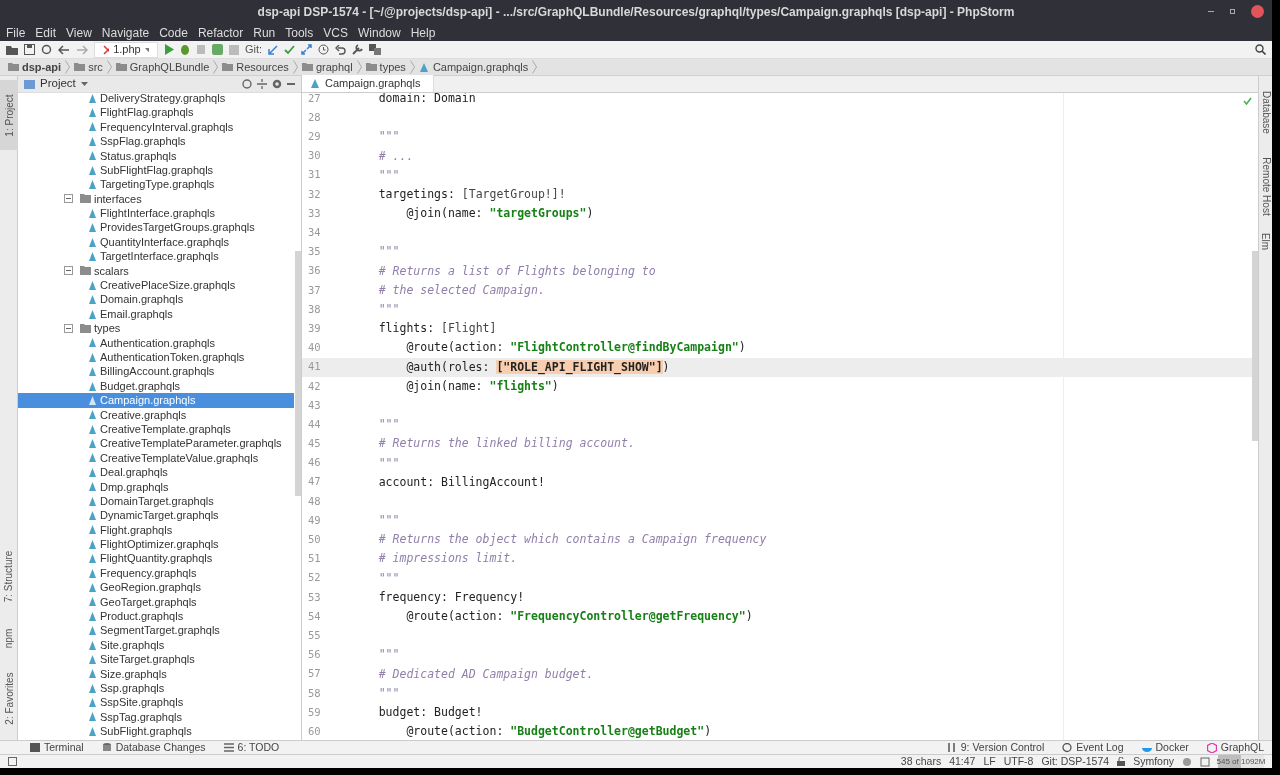 Image resolution: width=1280 pixels, height=775 pixels. What do you see at coordinates (156, 602) in the screenshot?
I see `tree-item: GeoTarget.graphqls` at bounding box center [156, 602].